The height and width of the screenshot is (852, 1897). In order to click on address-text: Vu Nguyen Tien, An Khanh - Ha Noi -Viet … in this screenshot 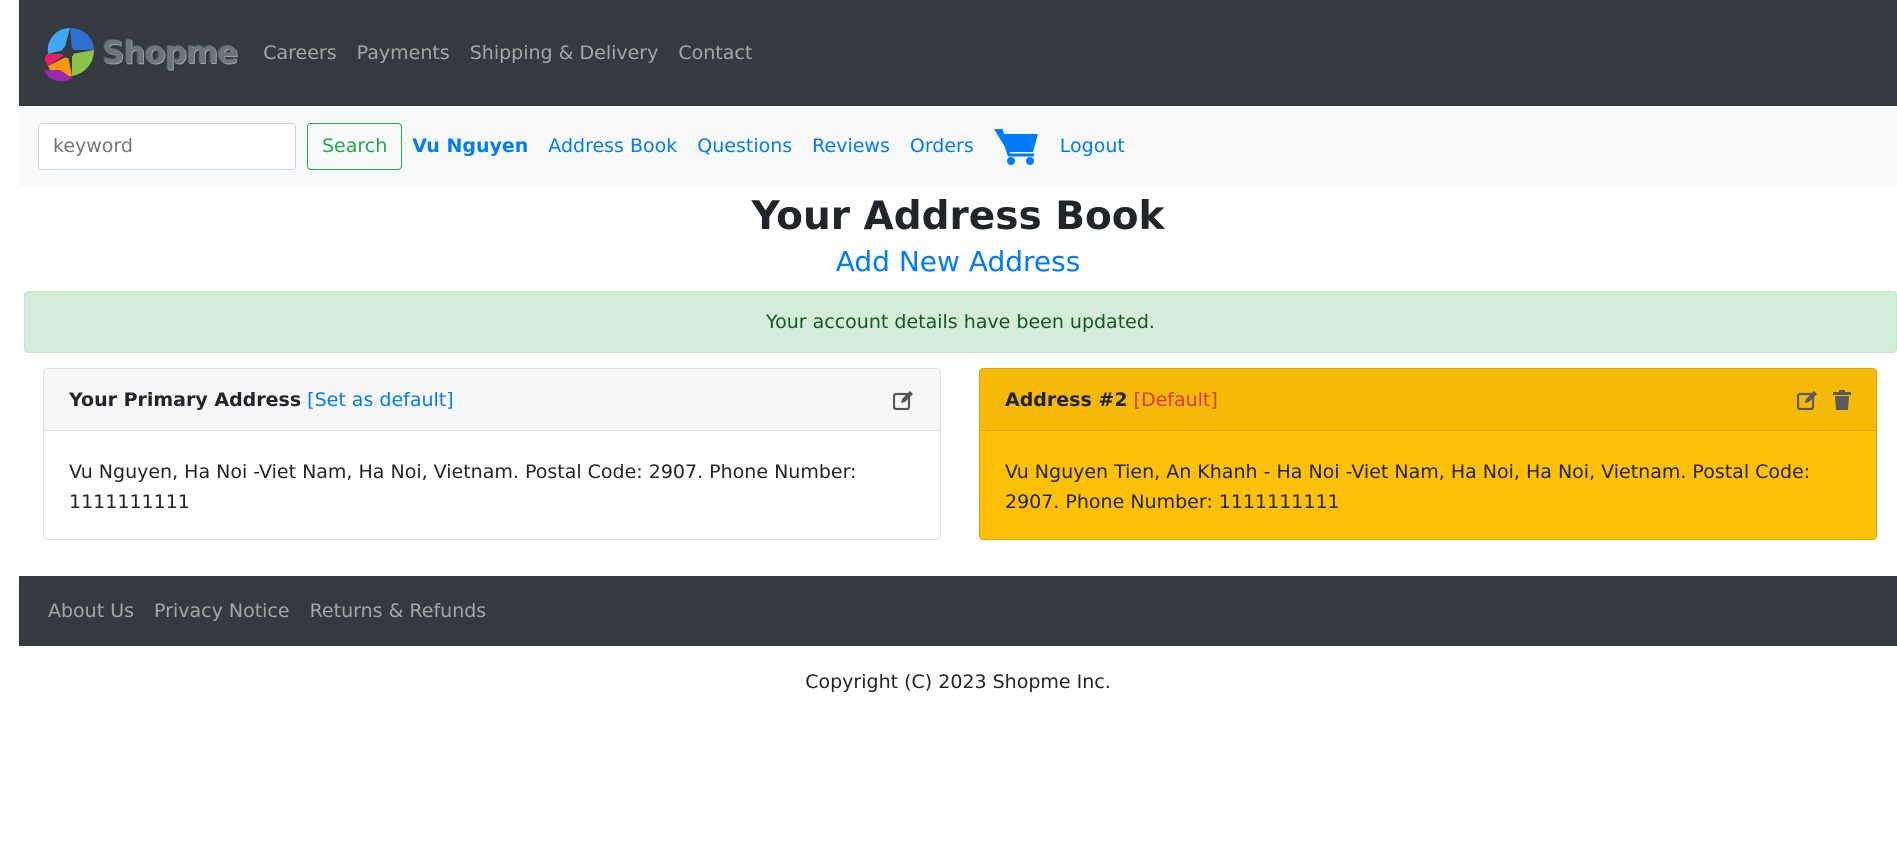, I will do `click(1408, 487)`.